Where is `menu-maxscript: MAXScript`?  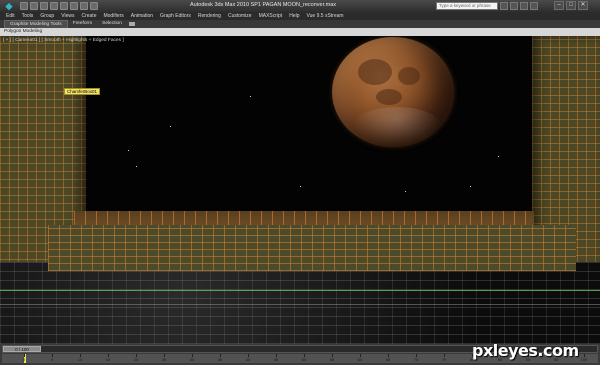
menu-maxscript: MAXScript is located at coordinates (271, 16).